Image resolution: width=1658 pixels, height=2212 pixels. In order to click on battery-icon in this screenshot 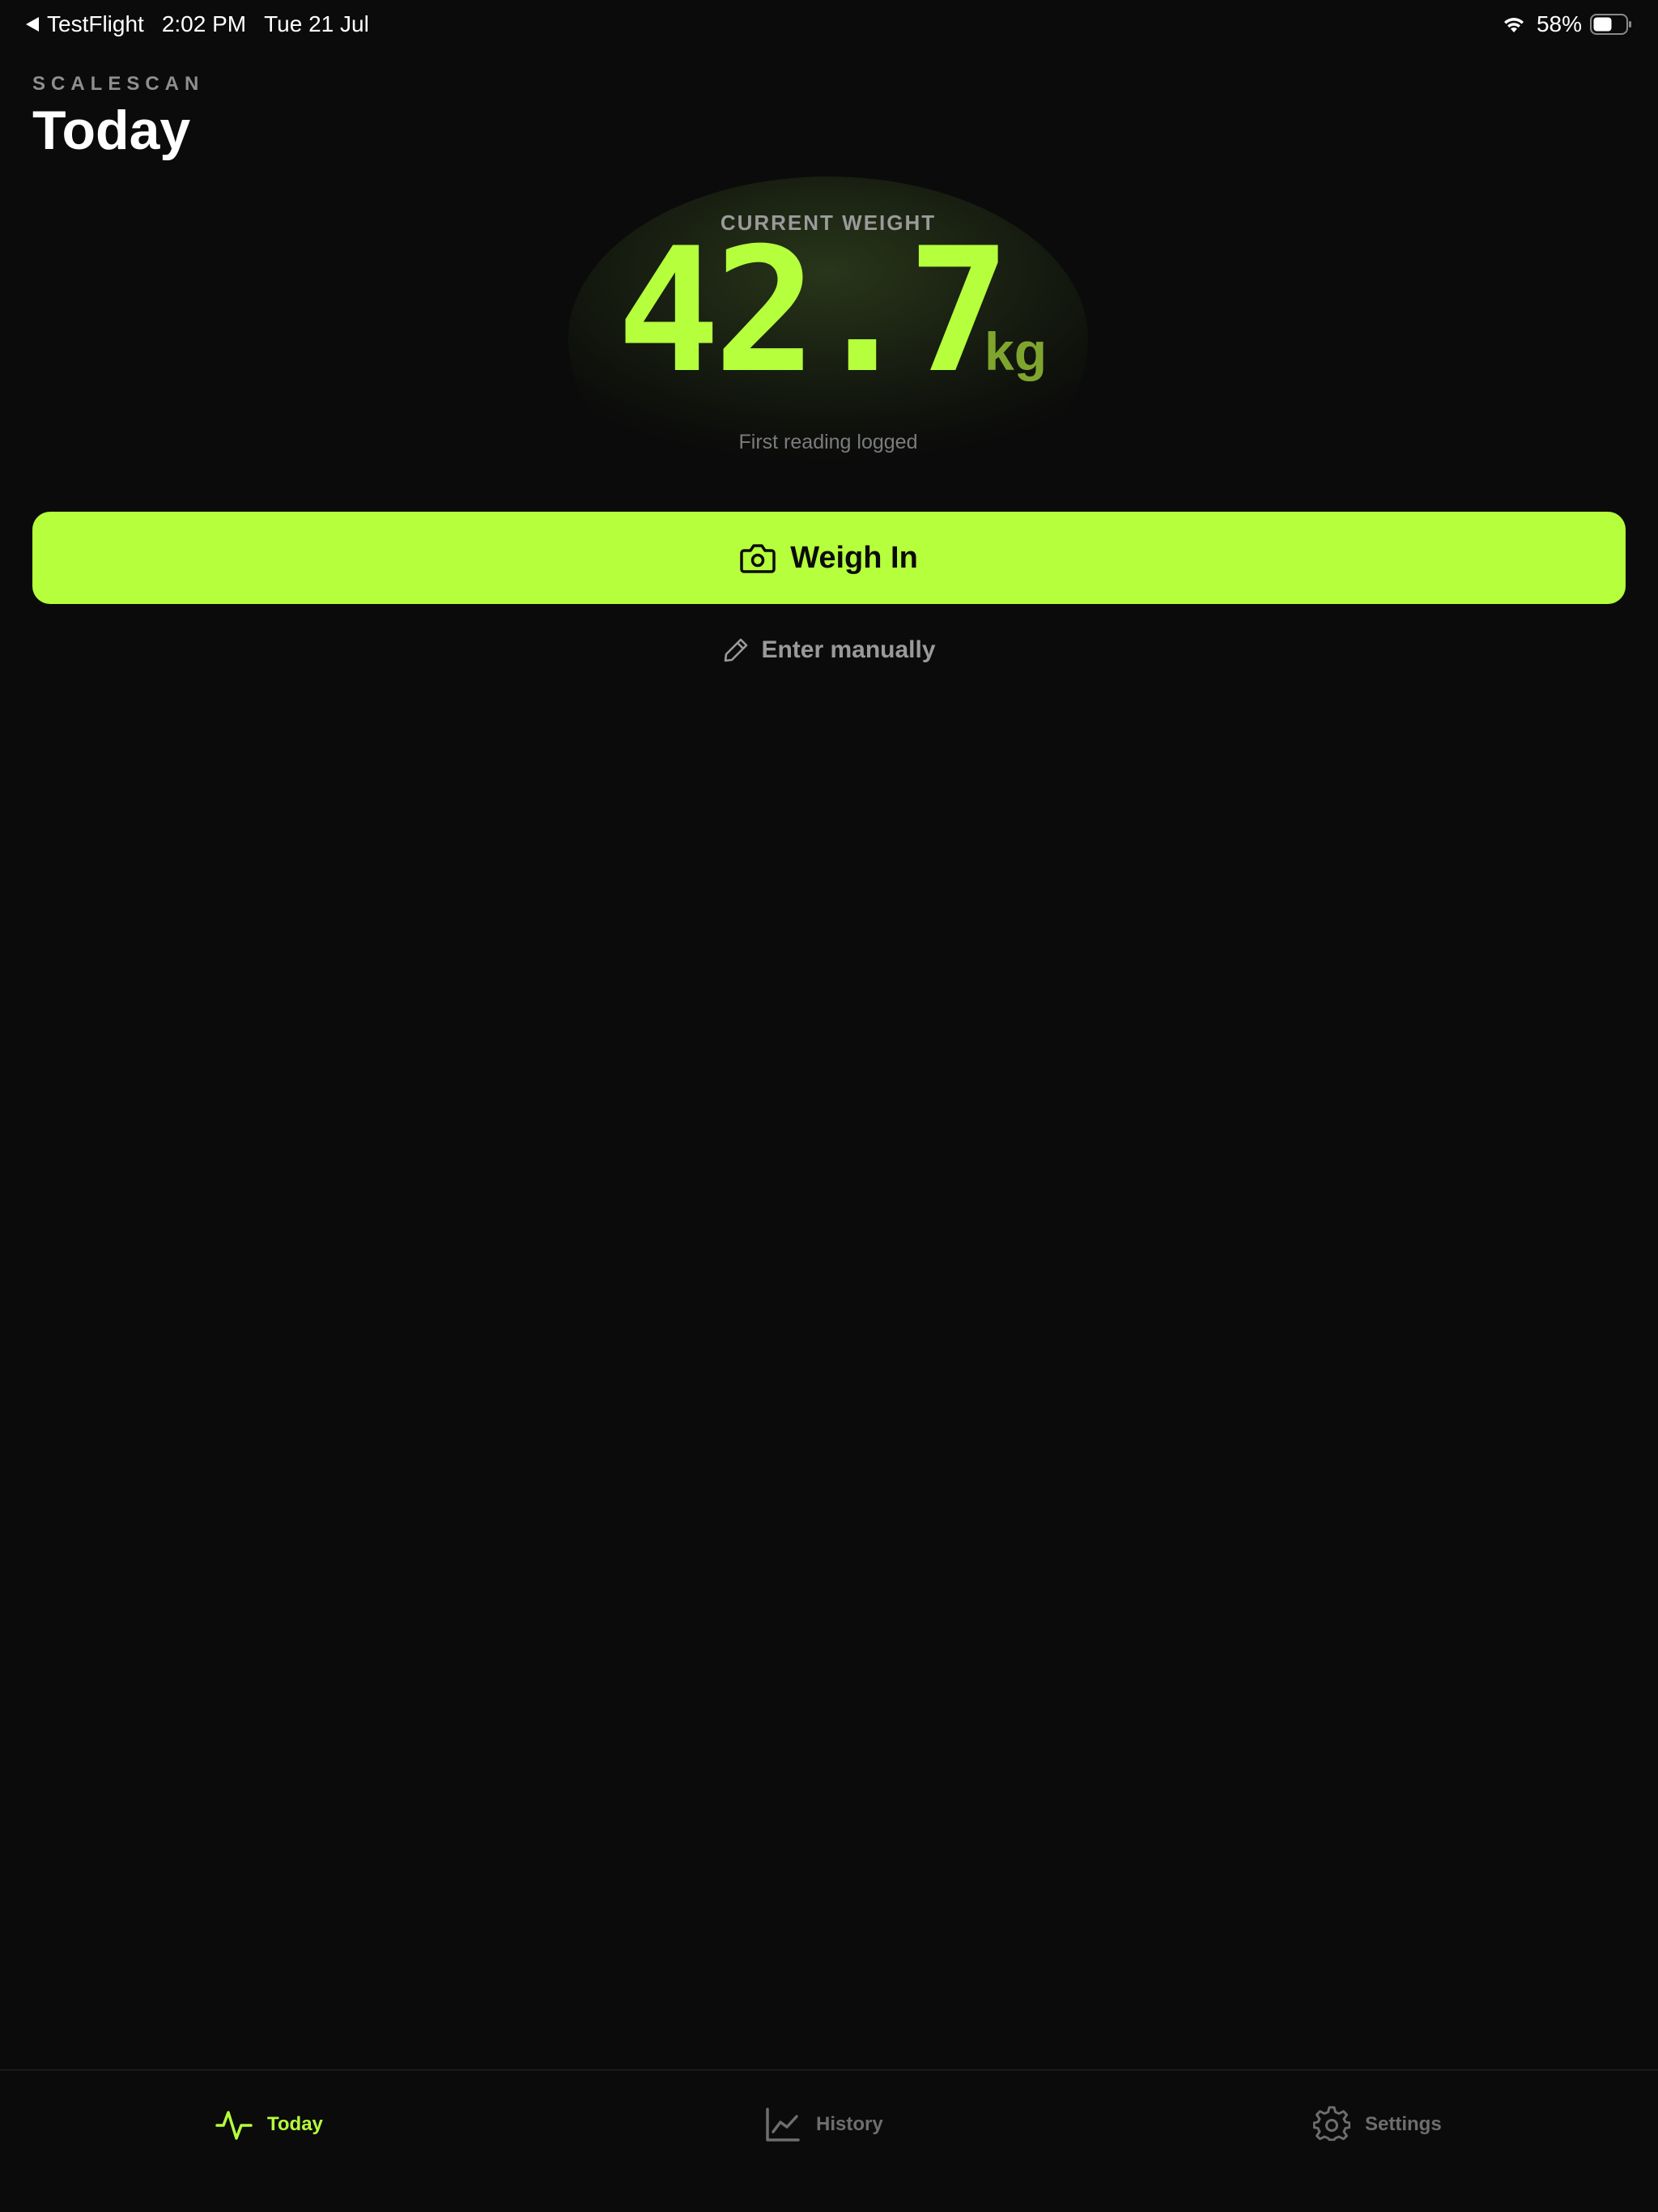, I will do `click(1610, 25)`.